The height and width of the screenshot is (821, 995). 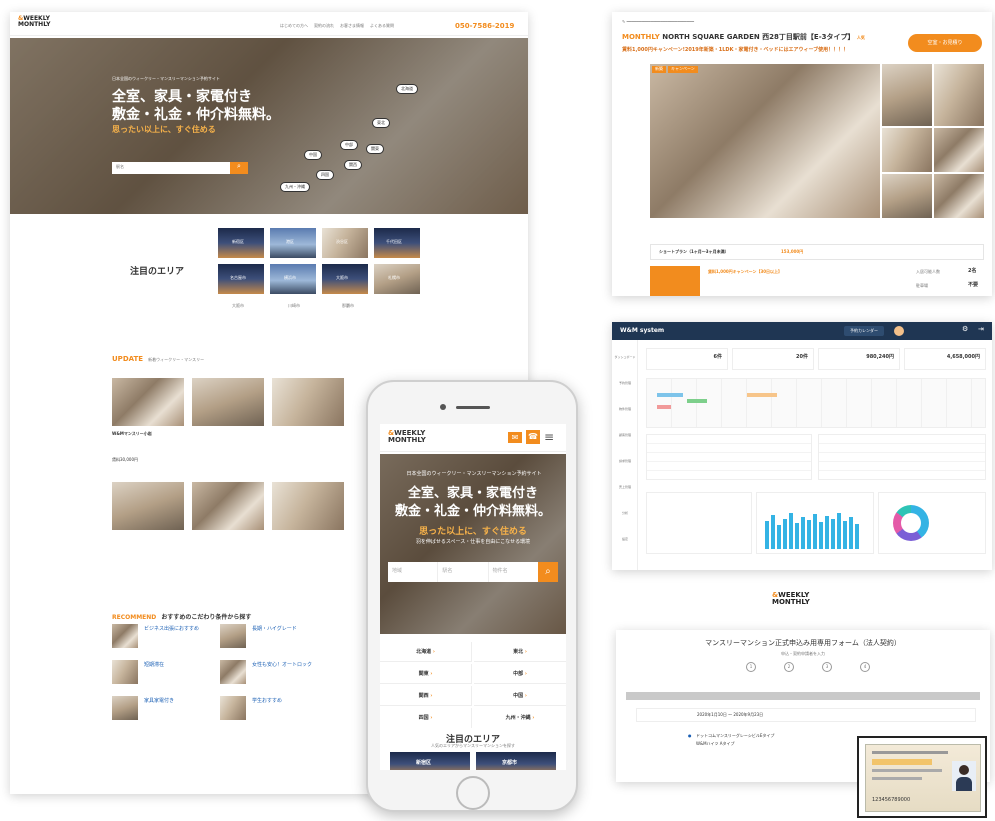 I want to click on avatar, so click(x=899, y=331).